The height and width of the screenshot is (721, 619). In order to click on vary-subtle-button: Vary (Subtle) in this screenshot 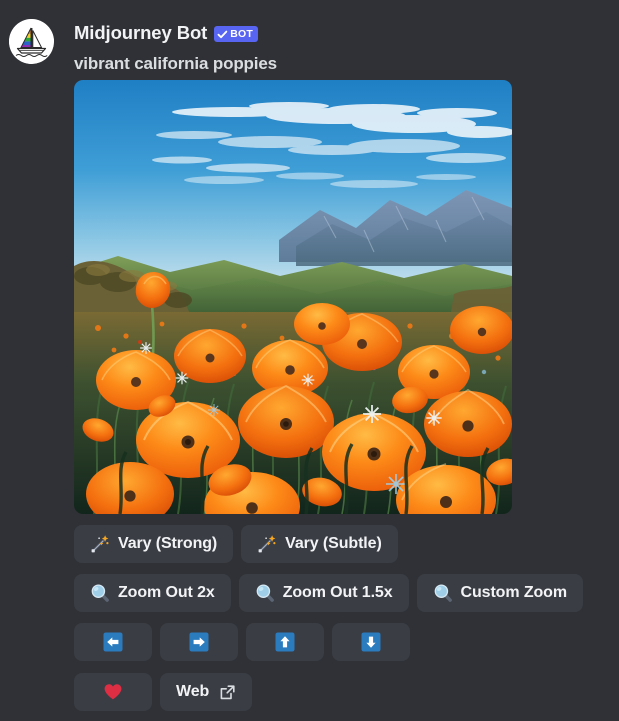, I will do `click(319, 544)`.